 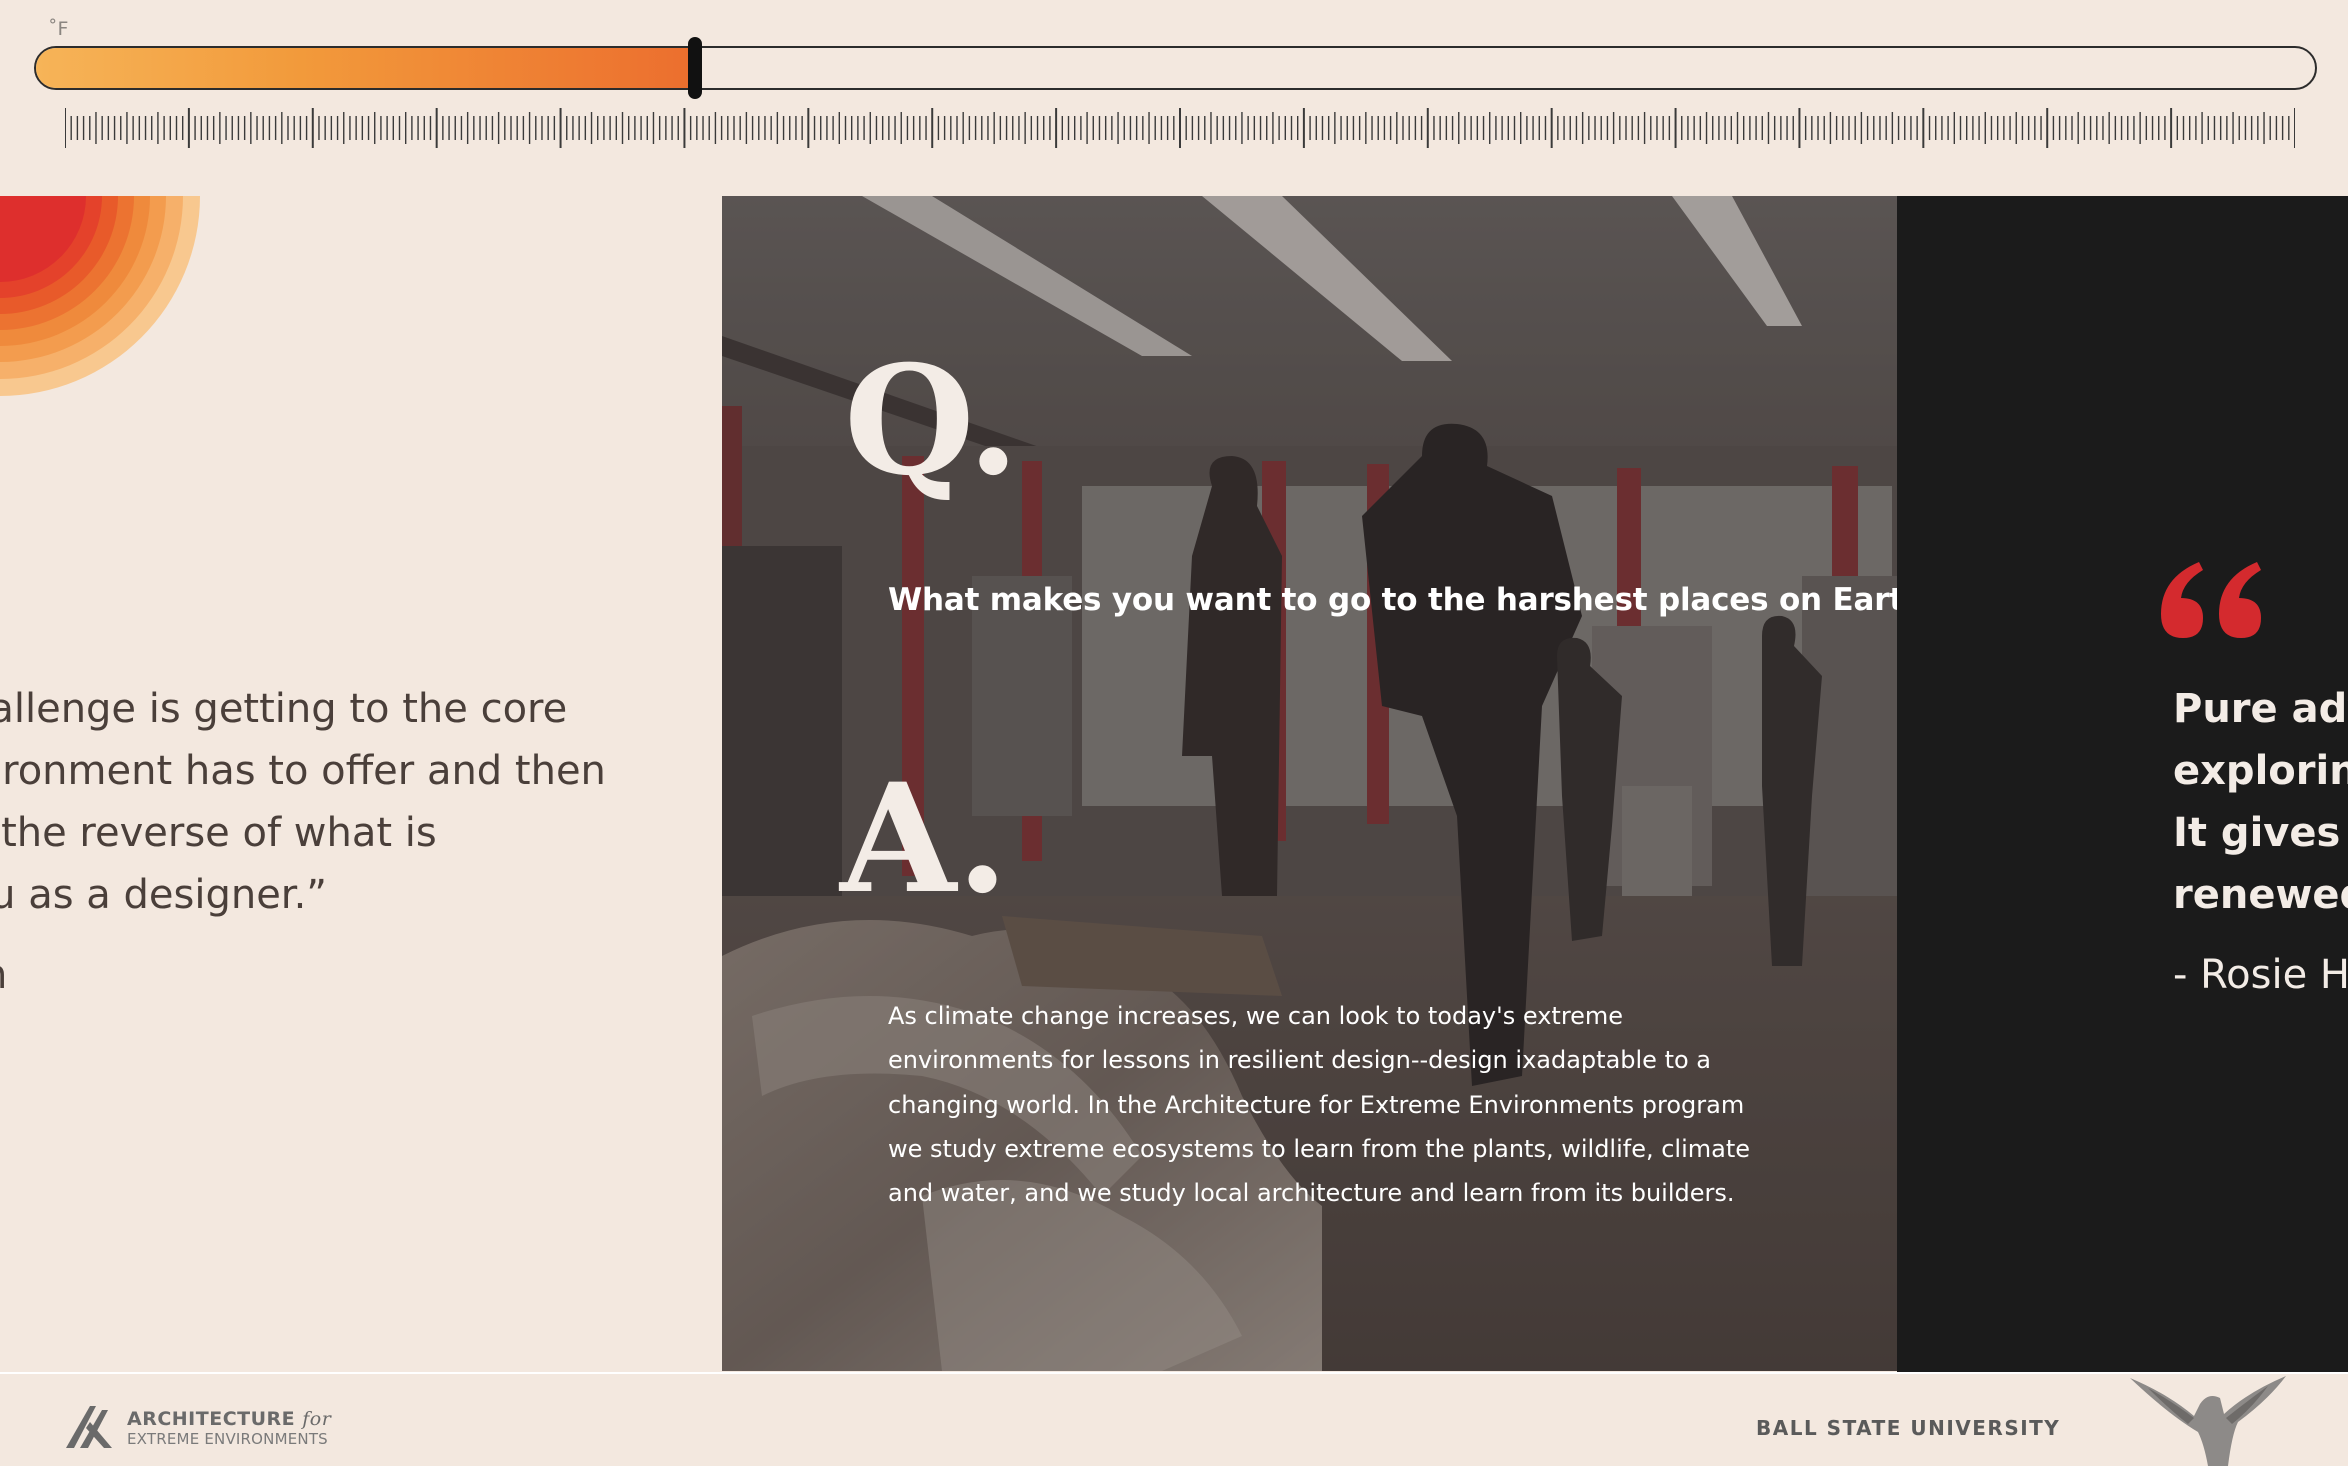 I want to click on rainbow-arc-graphic, so click(x=100, y=296).